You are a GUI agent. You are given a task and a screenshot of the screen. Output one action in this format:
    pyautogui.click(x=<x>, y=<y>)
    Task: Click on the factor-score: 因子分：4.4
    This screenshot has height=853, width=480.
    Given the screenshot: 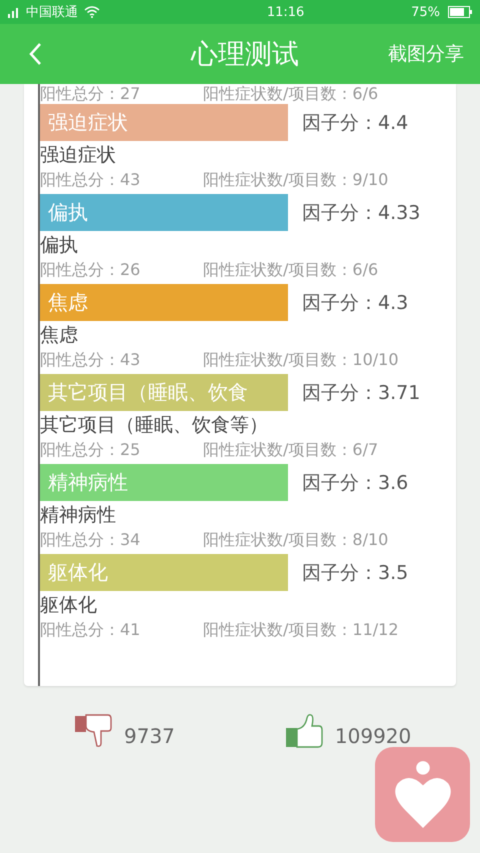 What is the action you would take?
    pyautogui.click(x=355, y=123)
    